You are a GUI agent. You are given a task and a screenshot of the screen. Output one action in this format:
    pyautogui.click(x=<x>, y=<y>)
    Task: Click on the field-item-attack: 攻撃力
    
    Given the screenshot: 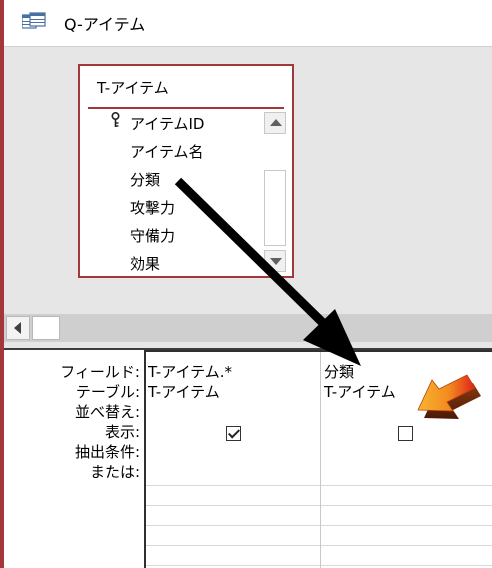 What is the action you would take?
    pyautogui.click(x=171, y=208)
    